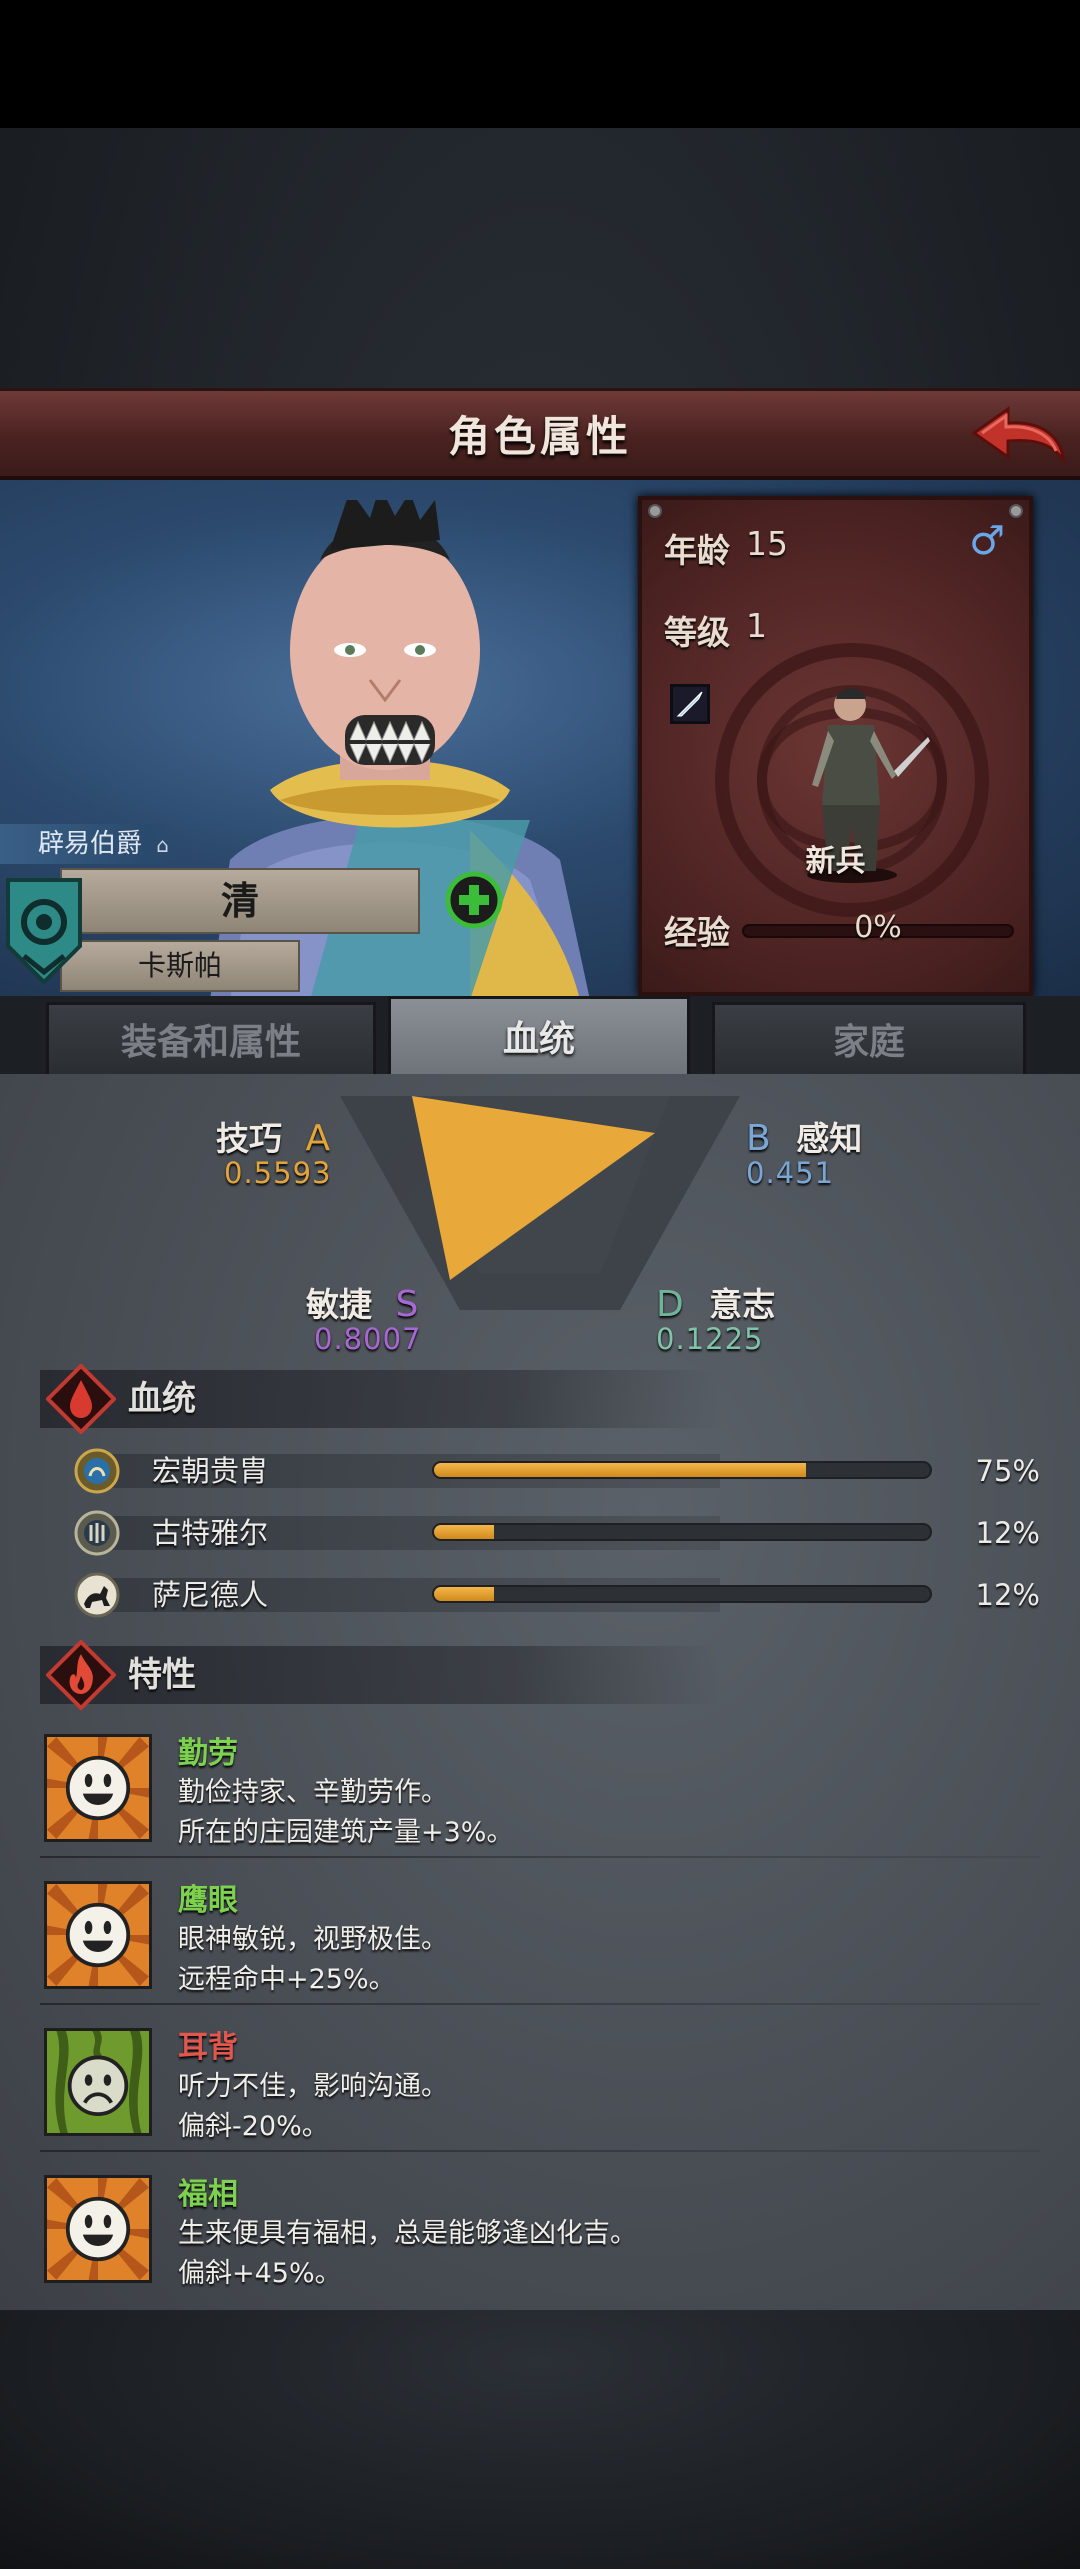  I want to click on tab-bloodline: 血统, so click(539, 1037).